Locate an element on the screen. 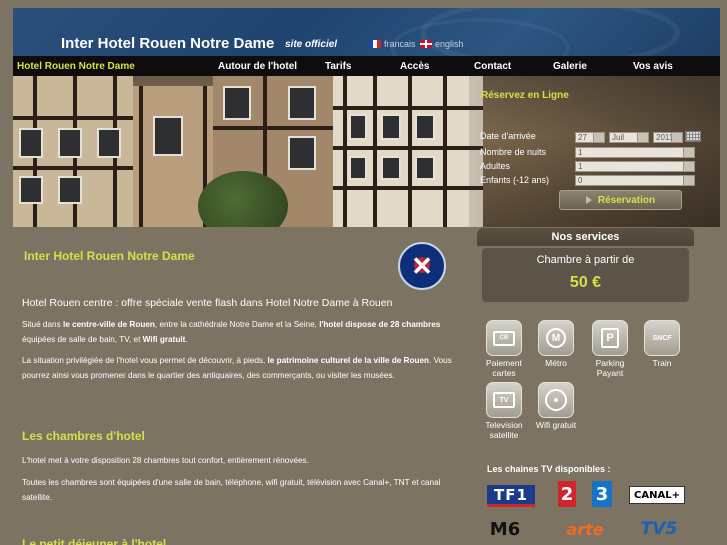  nights-select: 1 is located at coordinates (635, 152).